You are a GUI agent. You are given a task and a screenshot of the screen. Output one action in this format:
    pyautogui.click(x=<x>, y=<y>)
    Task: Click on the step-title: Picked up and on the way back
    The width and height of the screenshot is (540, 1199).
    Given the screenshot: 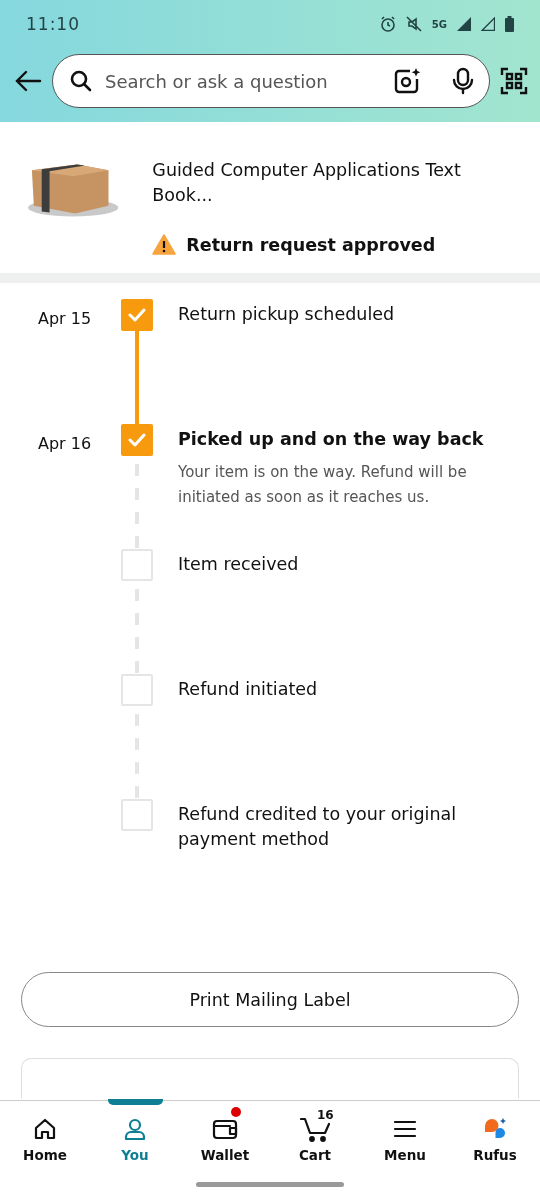 What is the action you would take?
    pyautogui.click(x=331, y=439)
    